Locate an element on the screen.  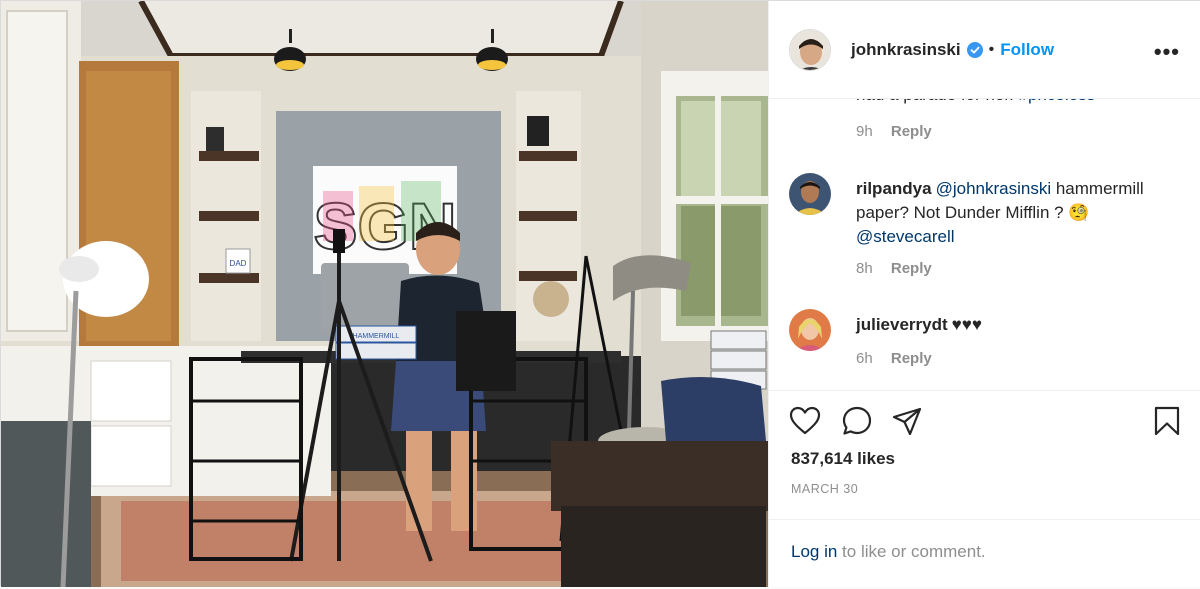
comment-body: julieverrydt ♥♥♥ is located at coordinates (1016, 325).